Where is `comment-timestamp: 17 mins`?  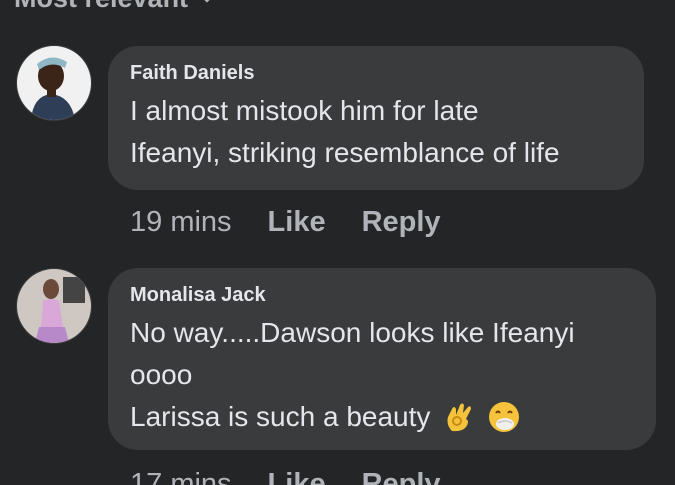 comment-timestamp: 17 mins is located at coordinates (181, 476).